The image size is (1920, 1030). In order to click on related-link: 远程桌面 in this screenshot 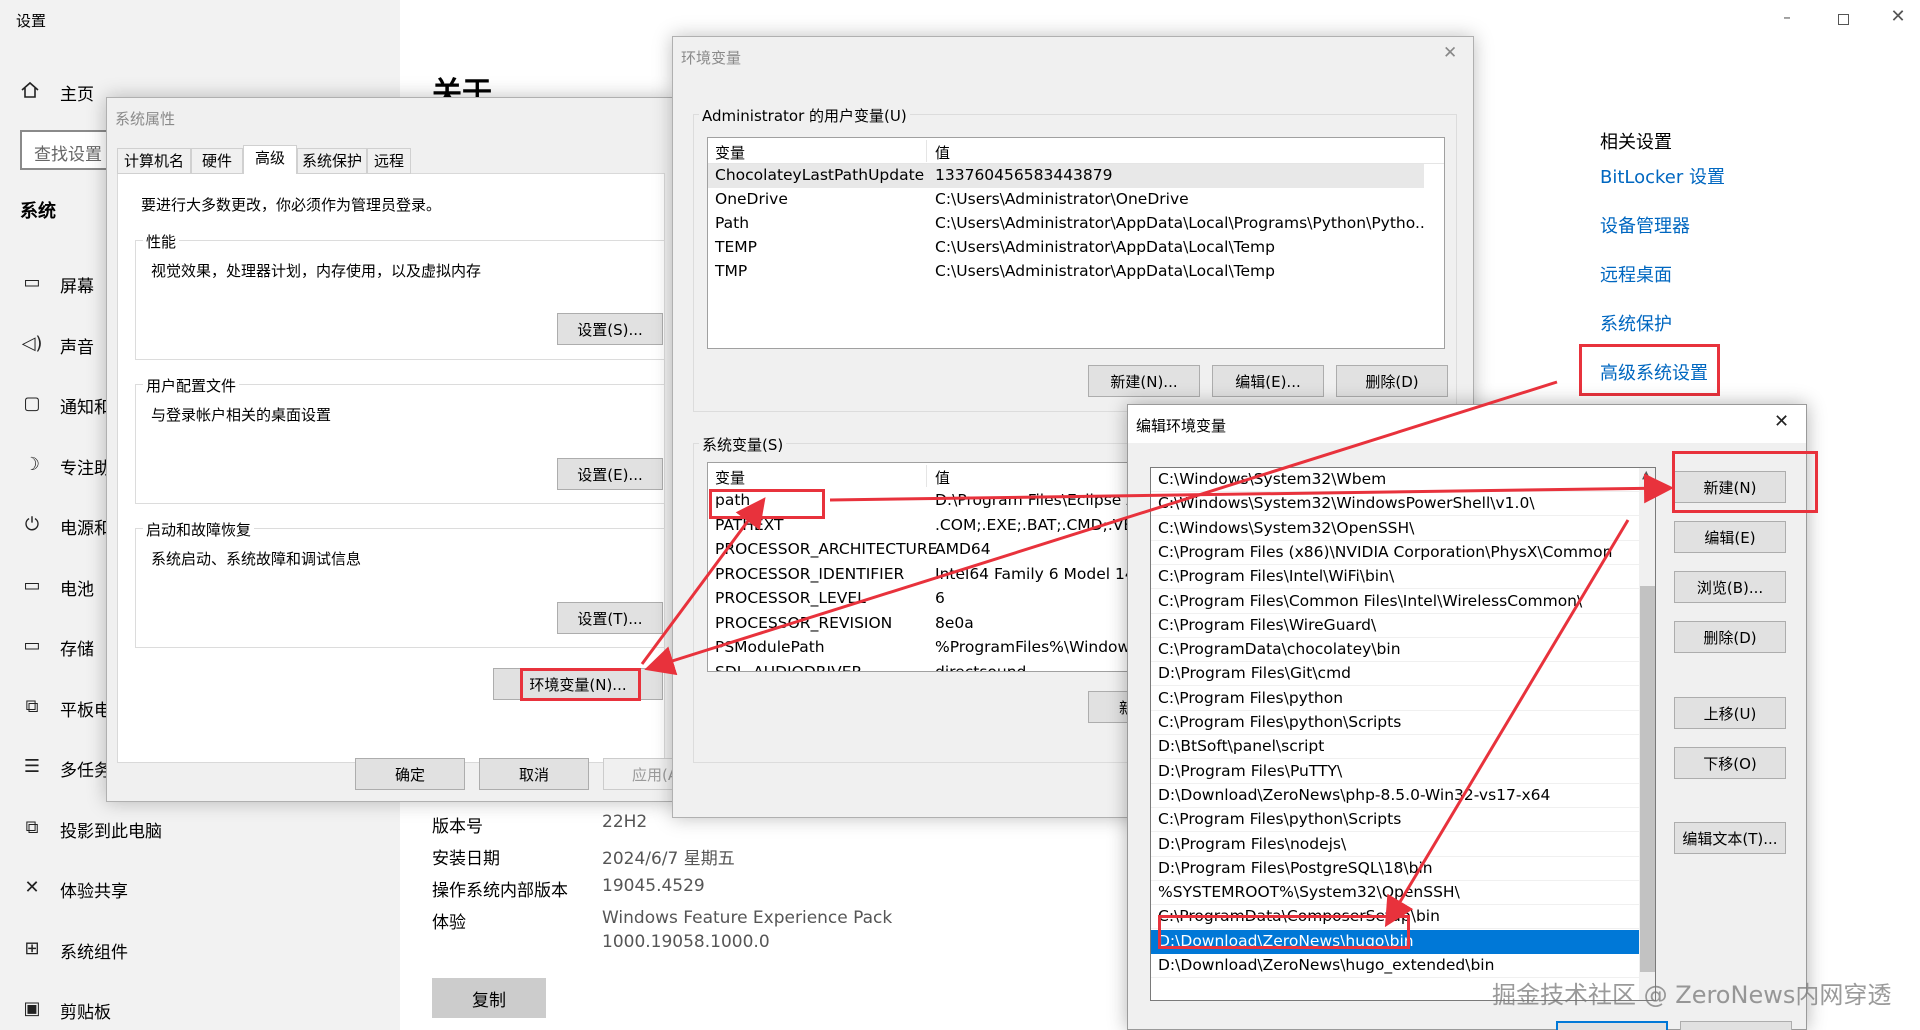, I will do `click(1636, 274)`.